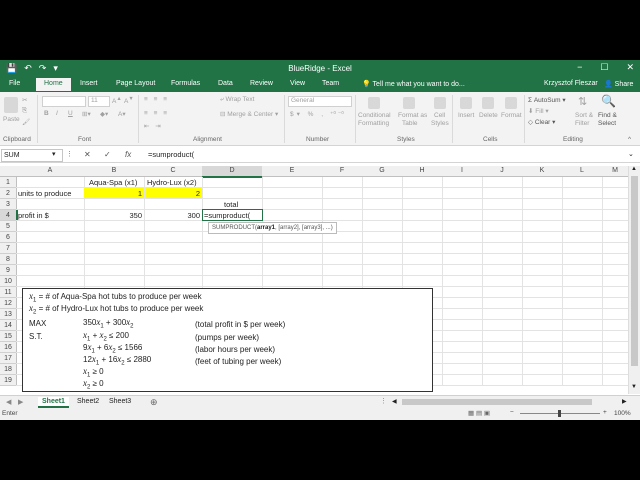  I want to click on row-header-16: 16, so click(8, 347).